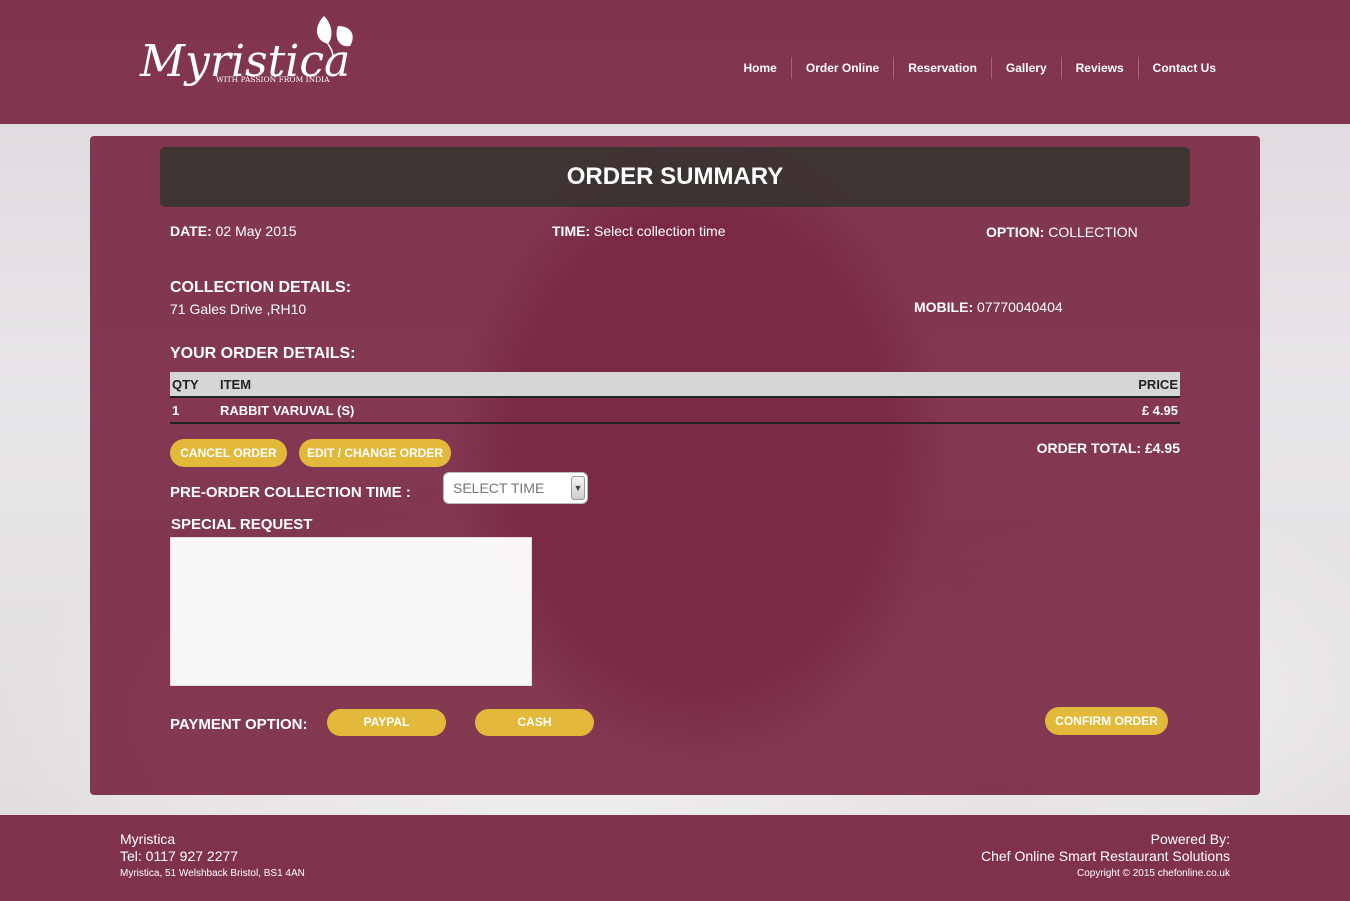  I want to click on date-label: DATE:, so click(191, 231).